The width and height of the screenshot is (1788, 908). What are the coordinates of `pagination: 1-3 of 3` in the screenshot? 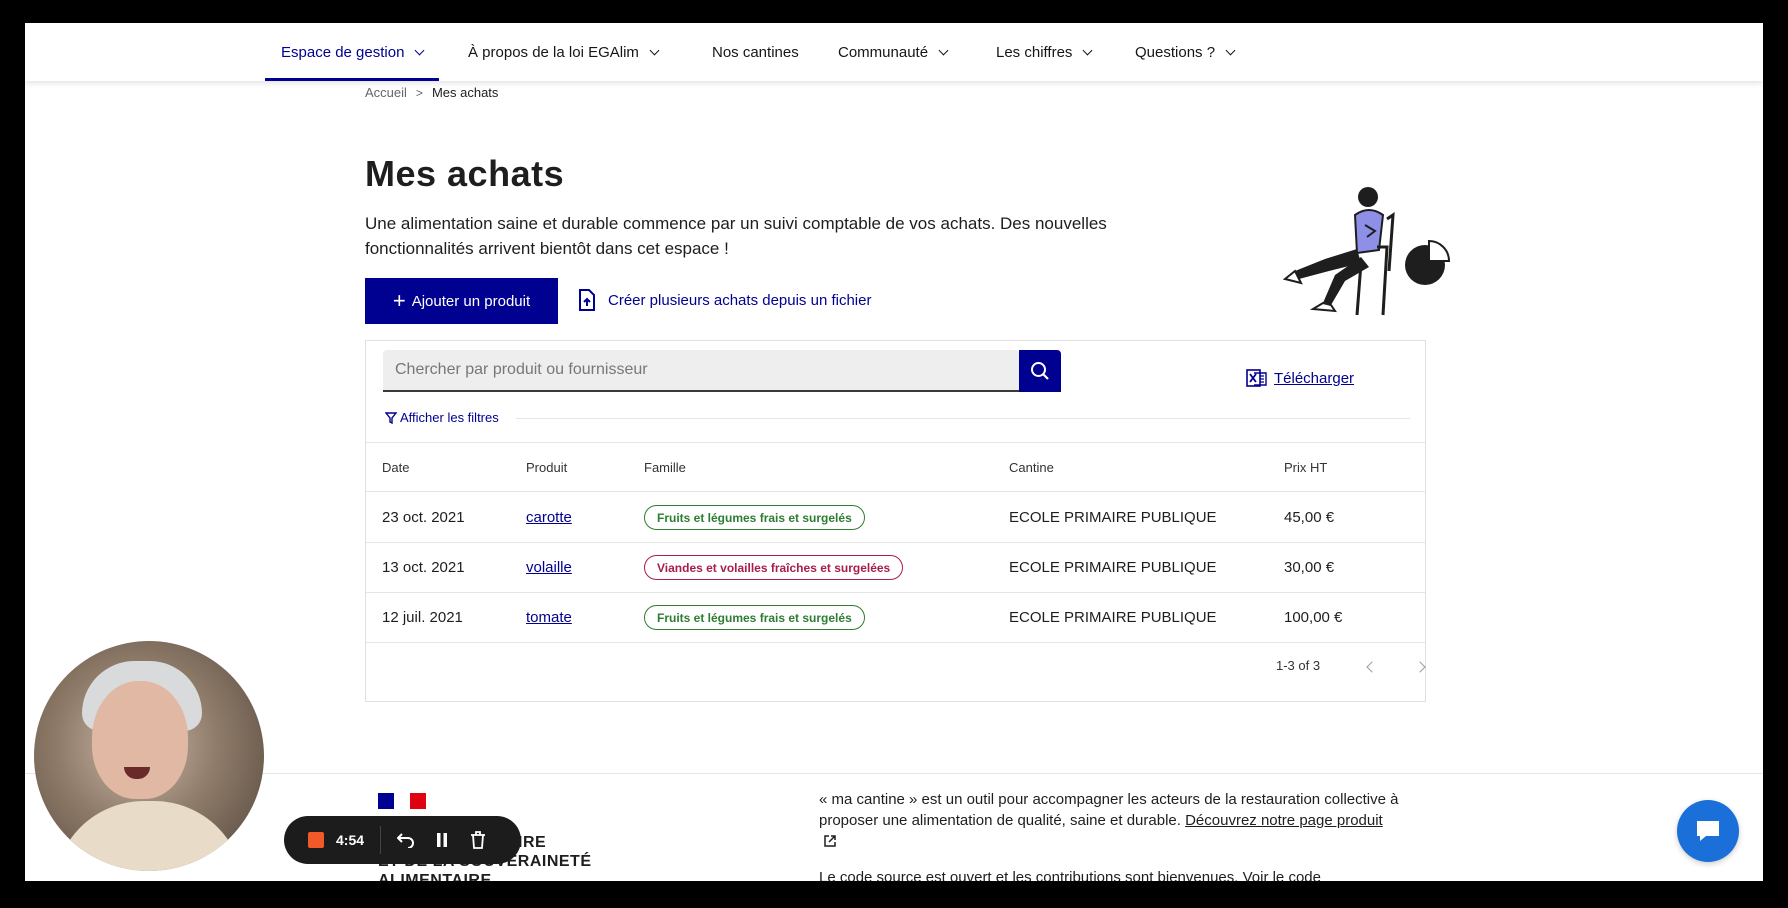 It's located at (896, 668).